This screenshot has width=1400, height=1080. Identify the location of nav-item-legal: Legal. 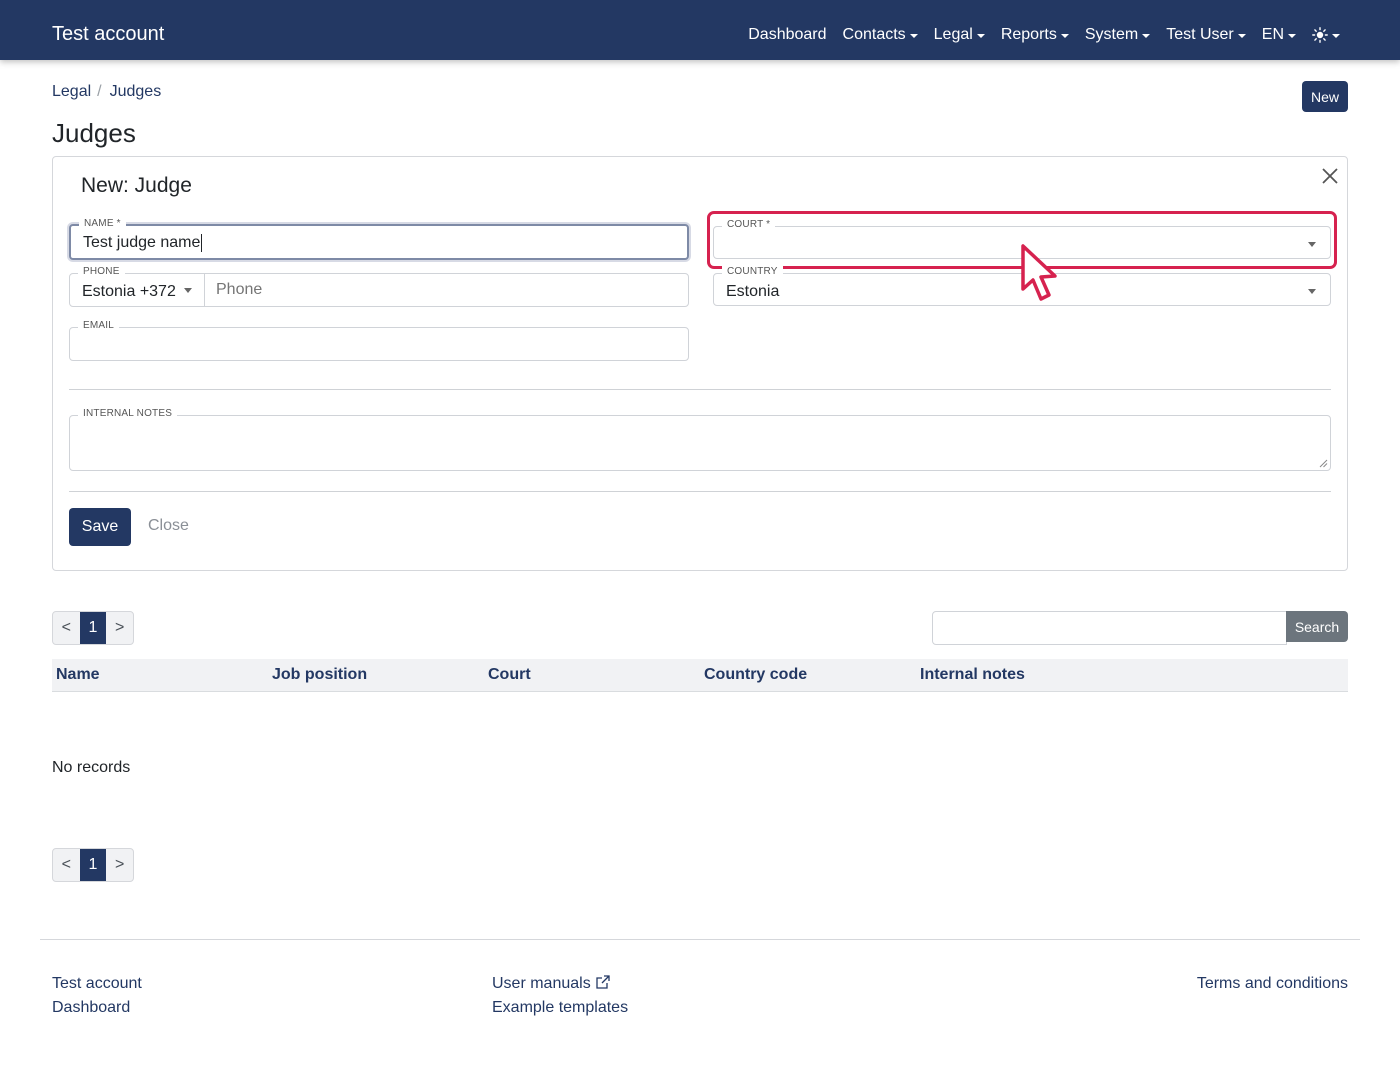
(959, 35).